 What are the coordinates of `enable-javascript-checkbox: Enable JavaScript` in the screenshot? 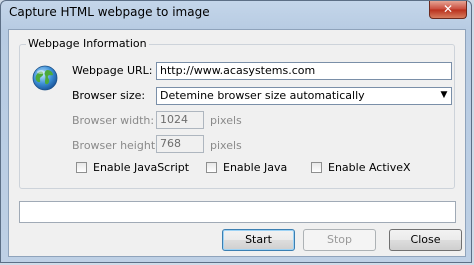 It's located at (132, 167).